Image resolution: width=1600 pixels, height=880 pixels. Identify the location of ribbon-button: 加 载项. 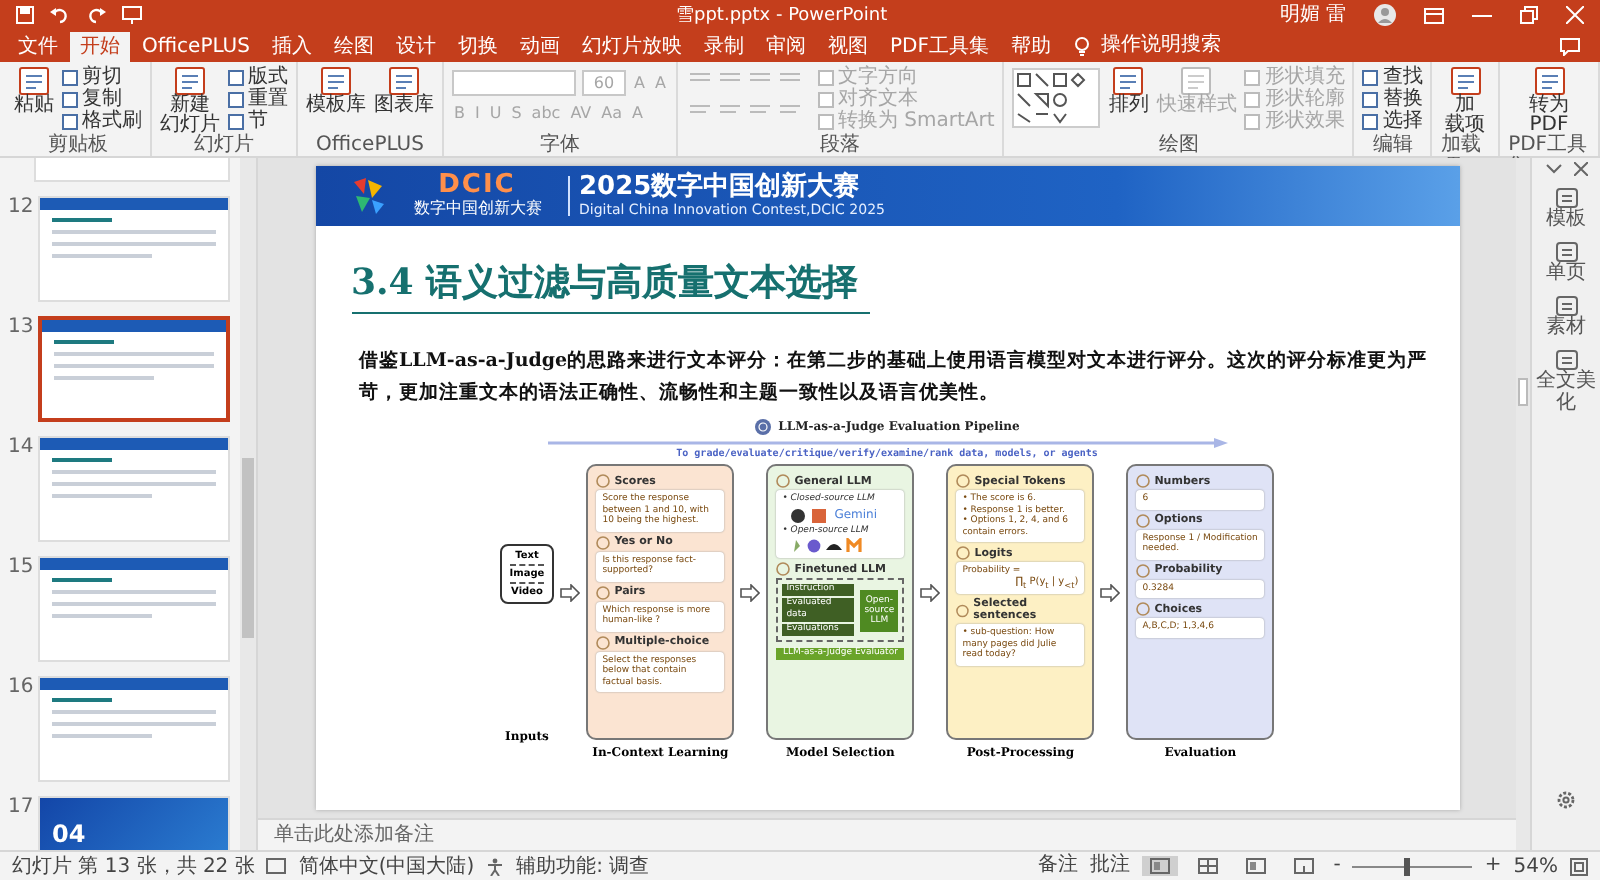
(1465, 101).